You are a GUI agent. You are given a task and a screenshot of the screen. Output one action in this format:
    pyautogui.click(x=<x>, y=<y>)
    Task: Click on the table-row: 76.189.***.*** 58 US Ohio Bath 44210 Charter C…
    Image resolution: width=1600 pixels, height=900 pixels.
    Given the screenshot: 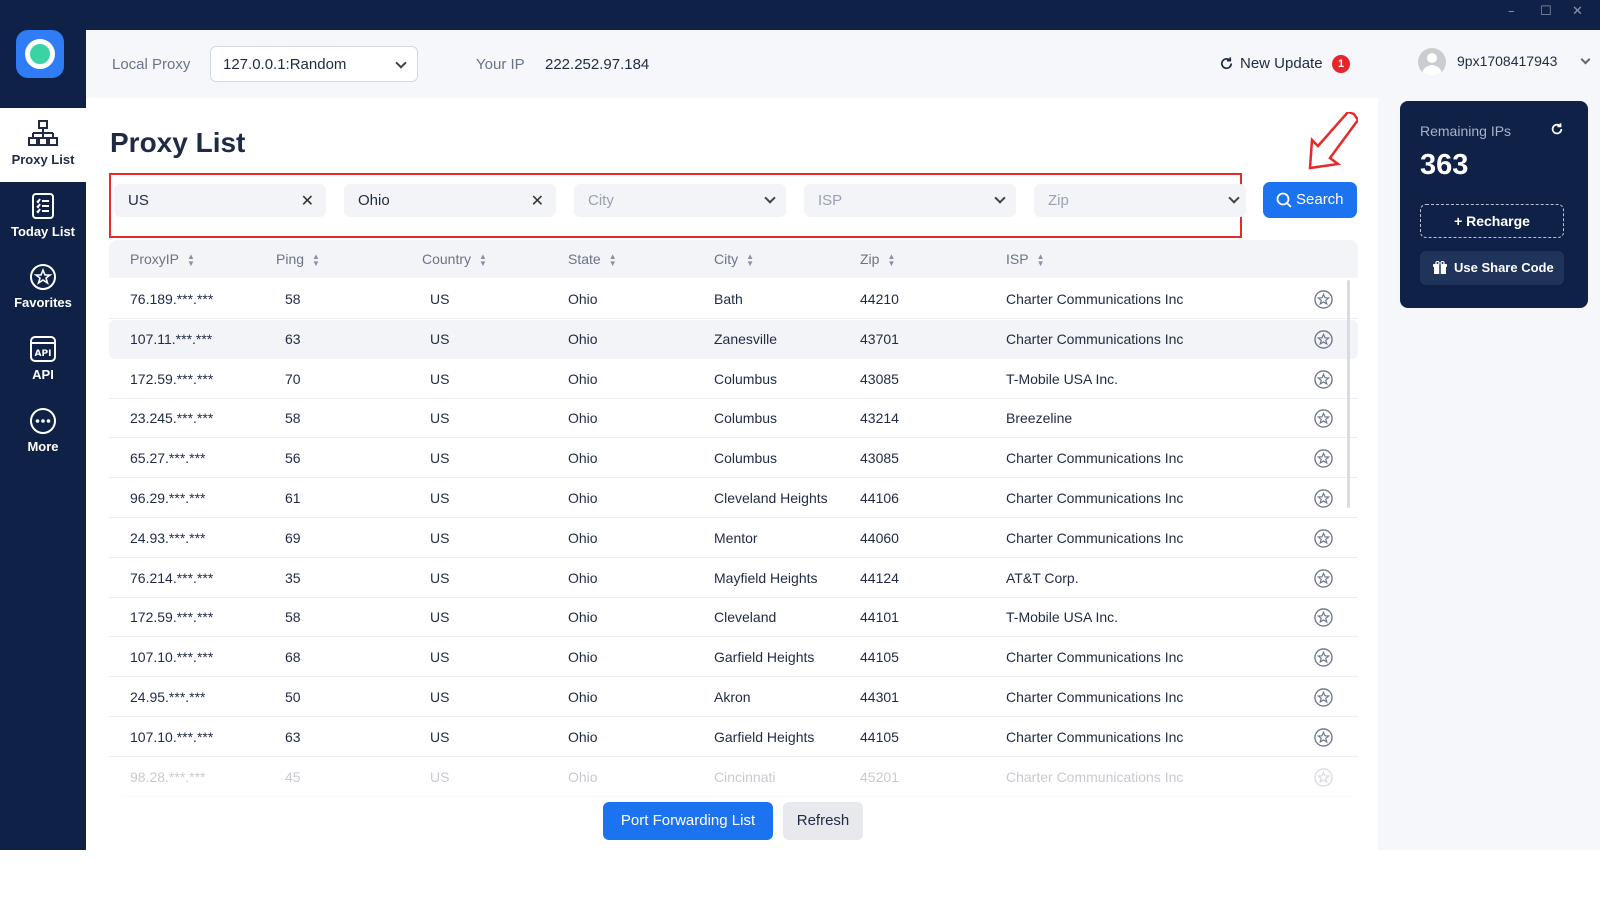 What is the action you would take?
    pyautogui.click(x=733, y=299)
    